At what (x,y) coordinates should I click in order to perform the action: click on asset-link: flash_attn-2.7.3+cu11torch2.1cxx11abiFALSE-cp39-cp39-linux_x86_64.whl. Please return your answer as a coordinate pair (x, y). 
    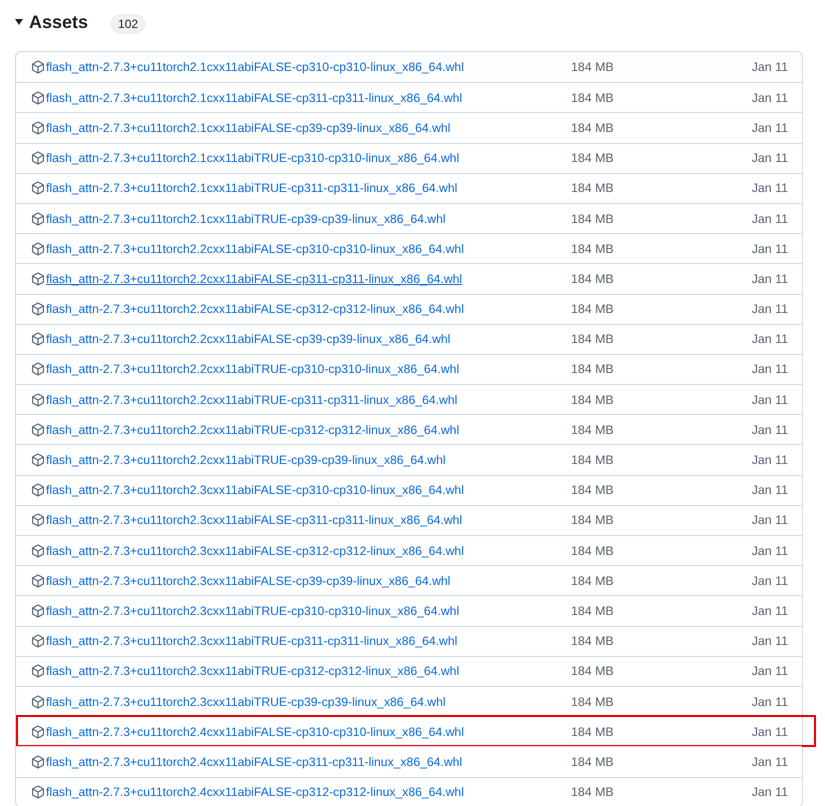
    Looking at the image, I should click on (308, 127).